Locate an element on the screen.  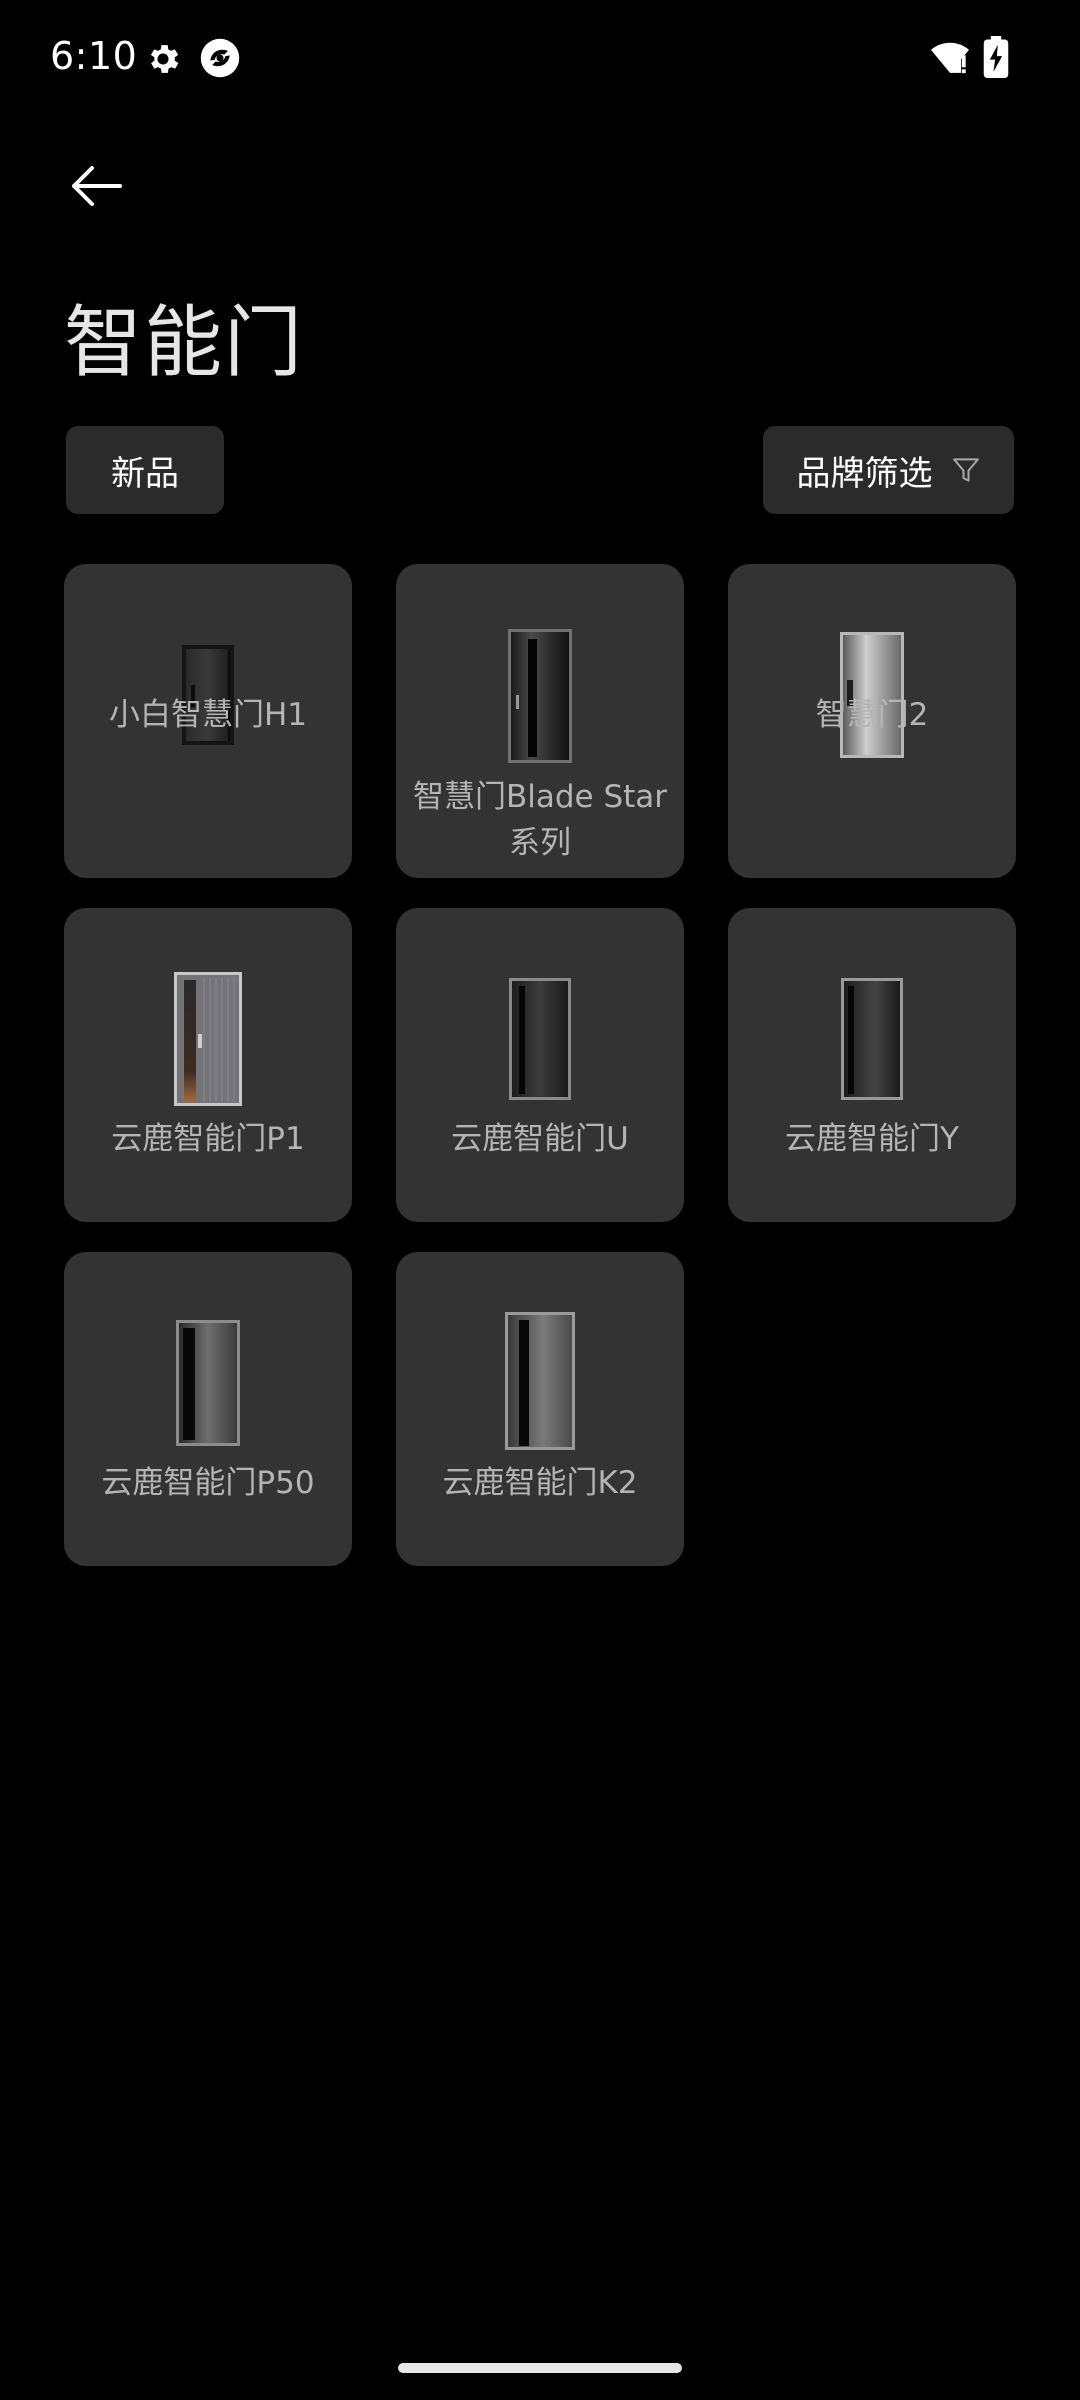
product-card: 云鹿智能门U is located at coordinates (540, 1065).